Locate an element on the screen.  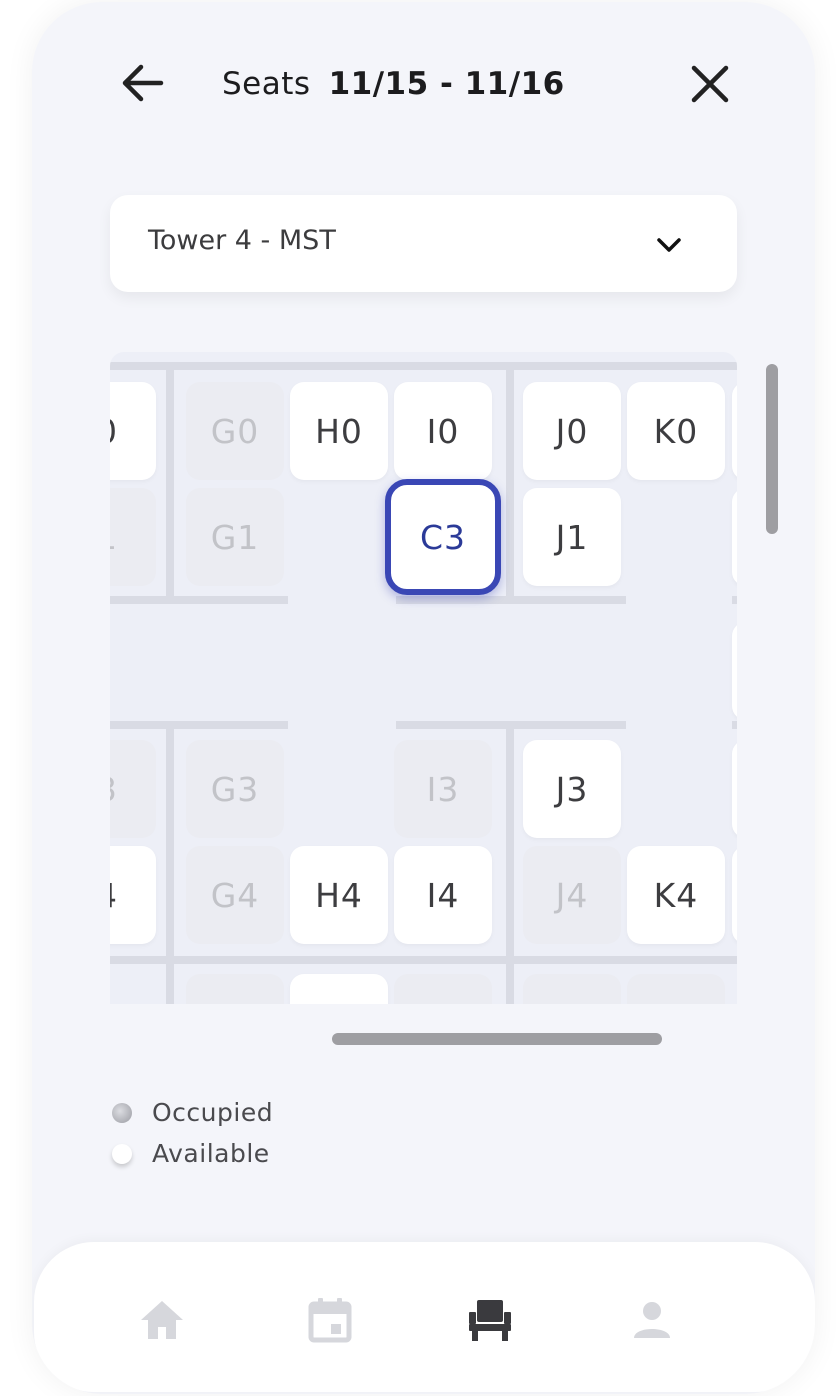
calendar-icon is located at coordinates (330, 1320).